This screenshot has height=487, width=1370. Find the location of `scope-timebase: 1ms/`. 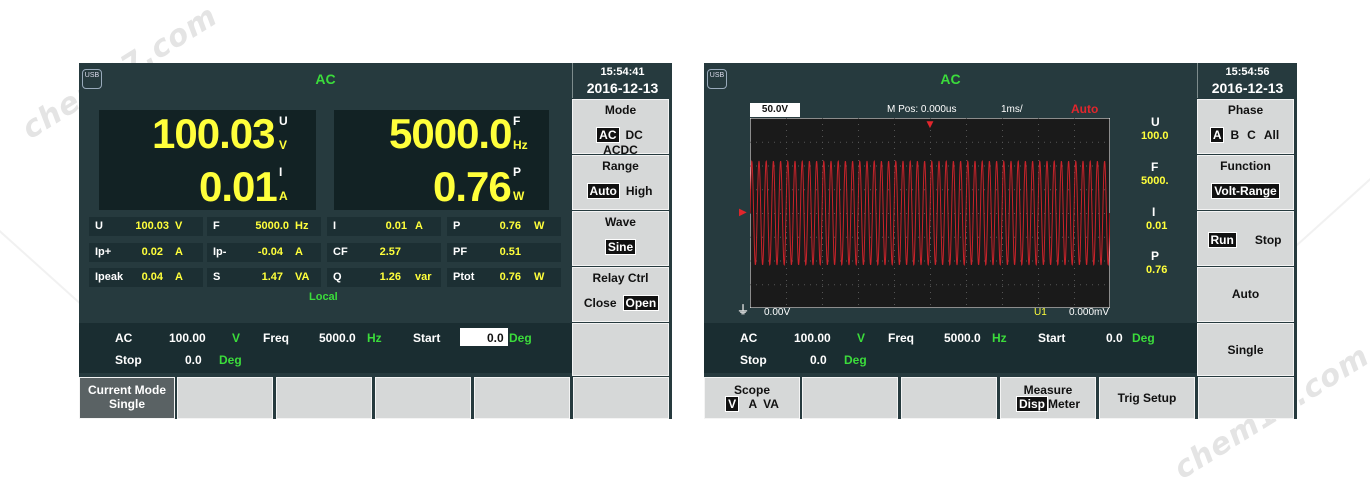

scope-timebase: 1ms/ is located at coordinates (1012, 109).